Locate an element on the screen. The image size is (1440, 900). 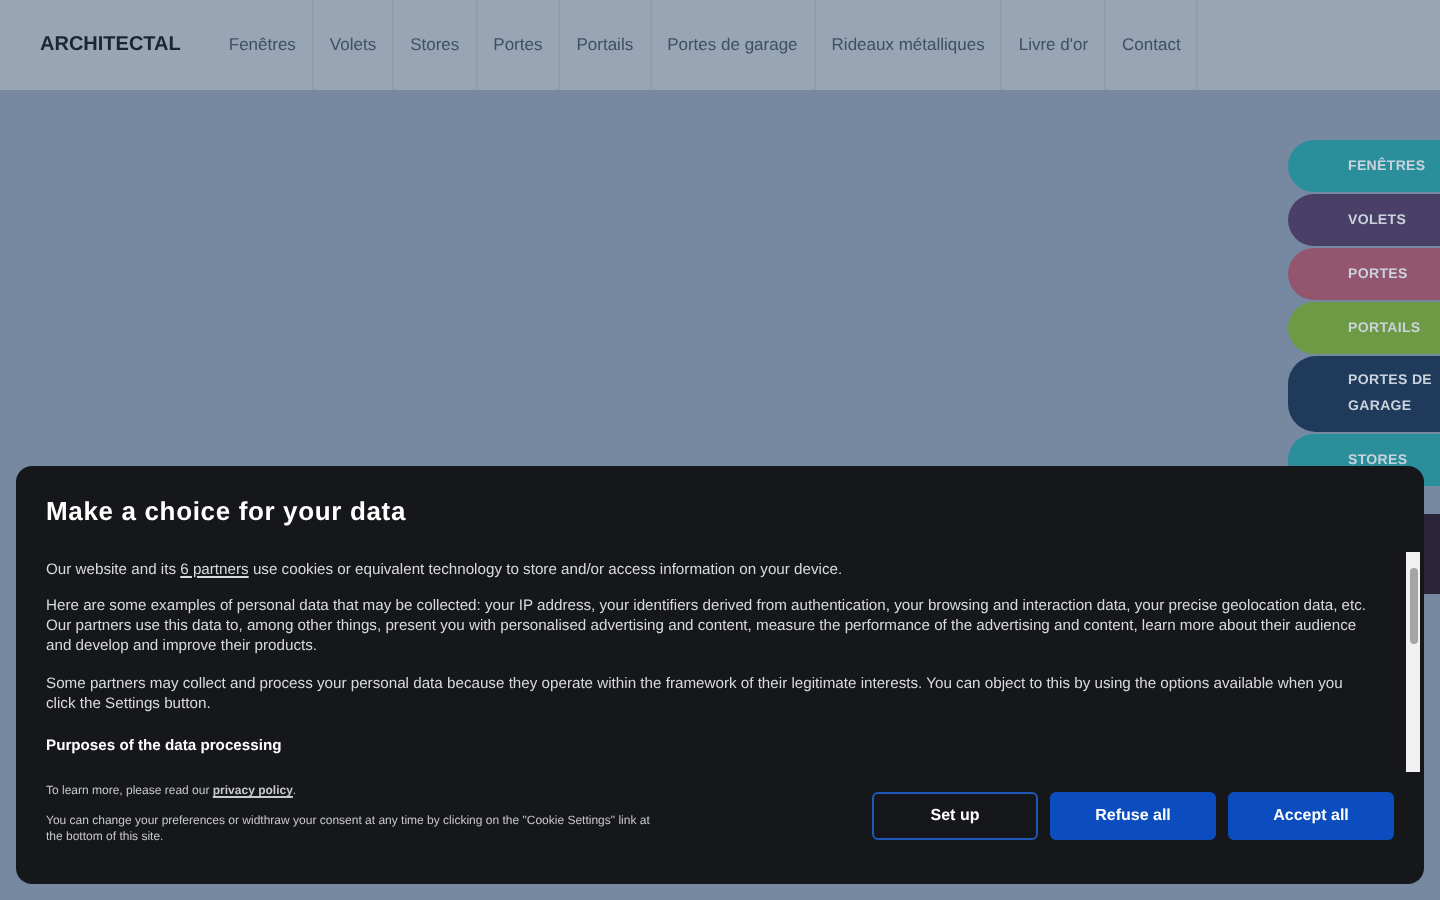
dialog-title: Make a choice for your data is located at coordinates (227, 512).